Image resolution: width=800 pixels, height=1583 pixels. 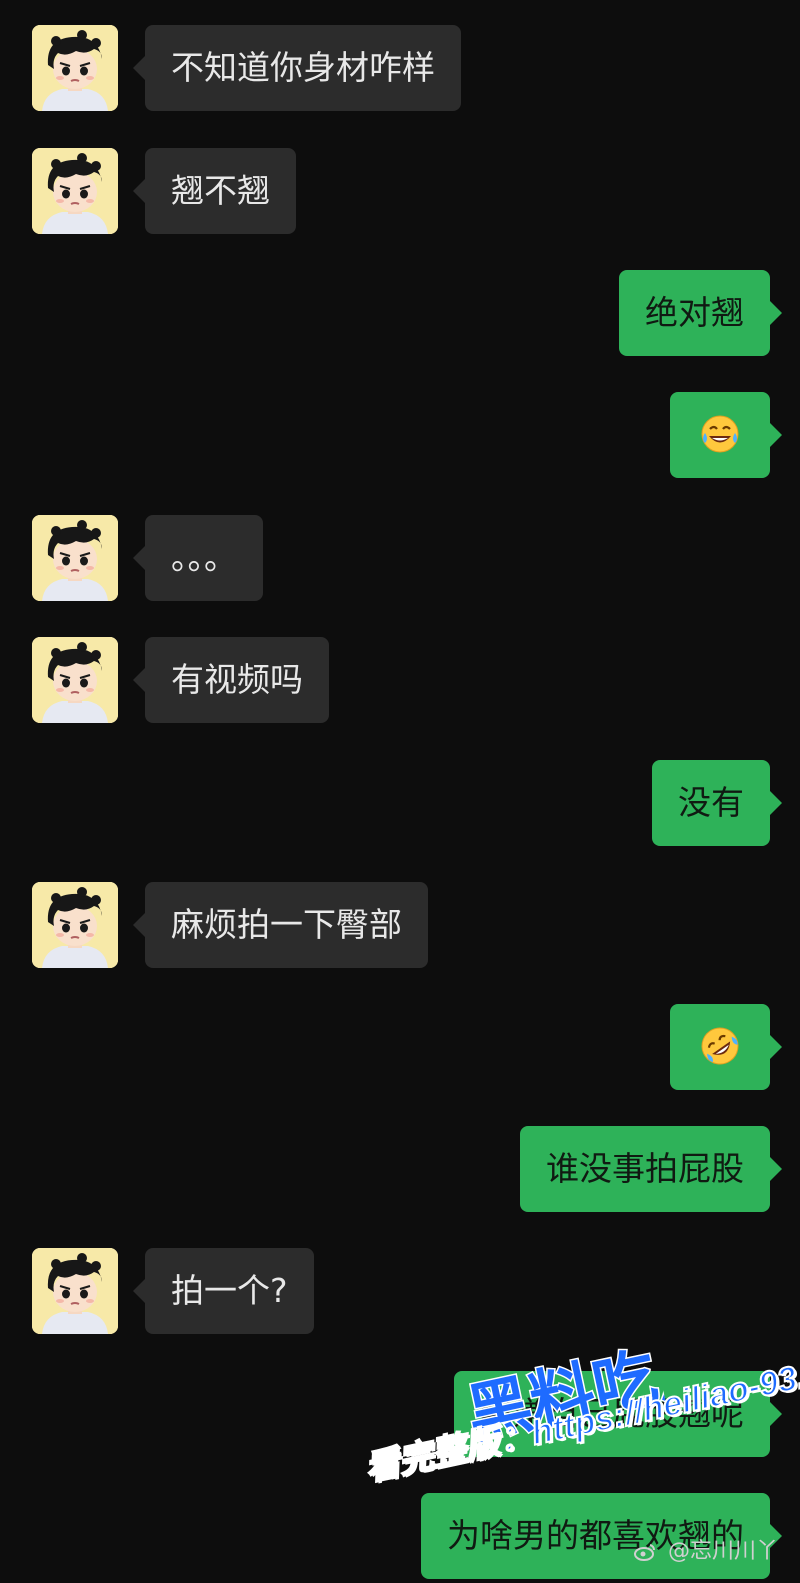 I want to click on message-text: 拍一个?, so click(x=229, y=1290).